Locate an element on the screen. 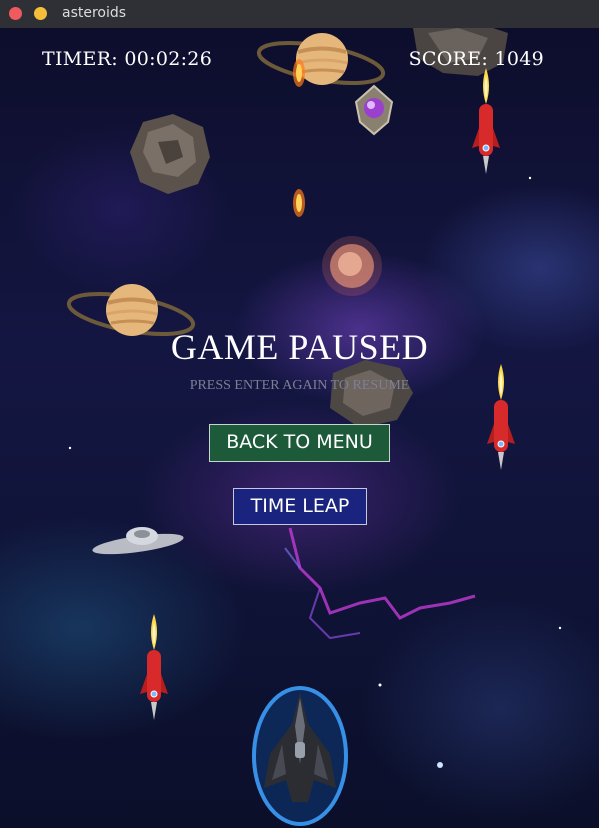 The width and height of the screenshot is (599, 828). pause-title: GAME PAUSED is located at coordinates (299, 347).